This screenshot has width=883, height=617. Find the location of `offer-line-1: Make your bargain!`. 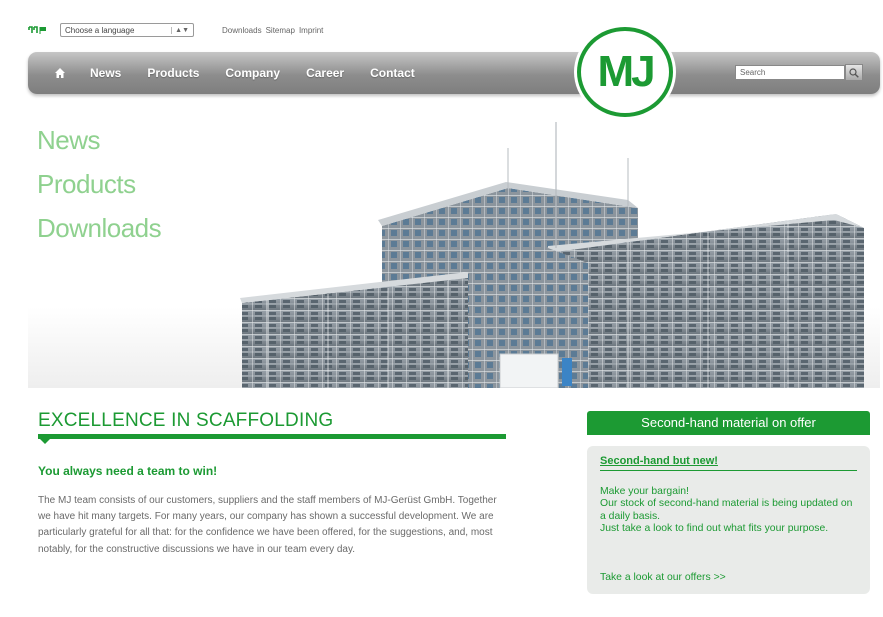

offer-line-1: Make your bargain! is located at coordinates (644, 491).